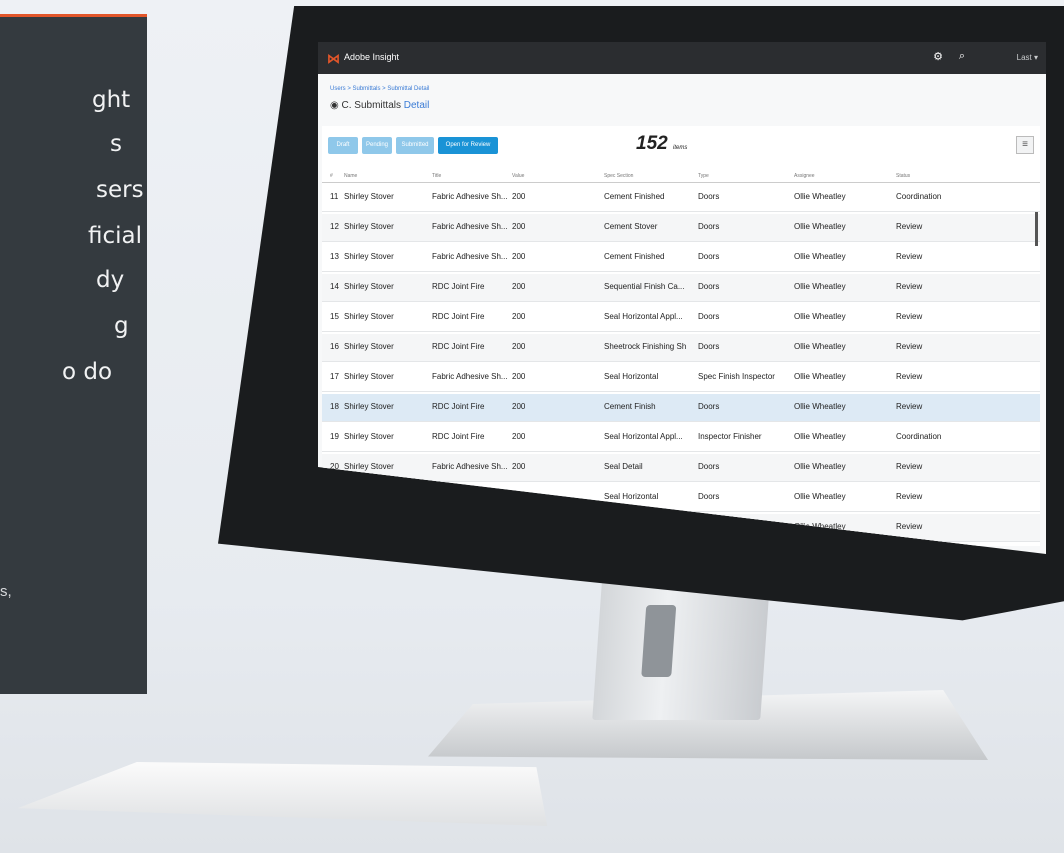 Image resolution: width=1064 pixels, height=853 pixels. What do you see at coordinates (377, 145) in the screenshot?
I see `filter-tab: Pending` at bounding box center [377, 145].